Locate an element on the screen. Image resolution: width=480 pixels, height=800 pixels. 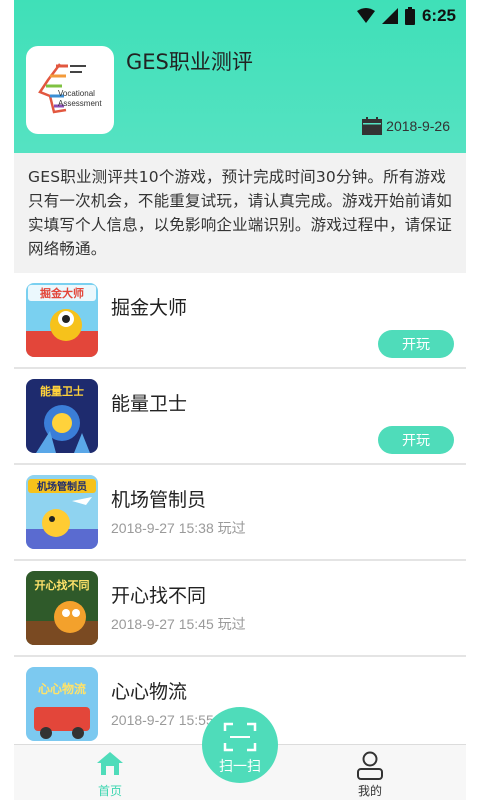
app-logo: Vocational Assessment is located at coordinates (70, 90).